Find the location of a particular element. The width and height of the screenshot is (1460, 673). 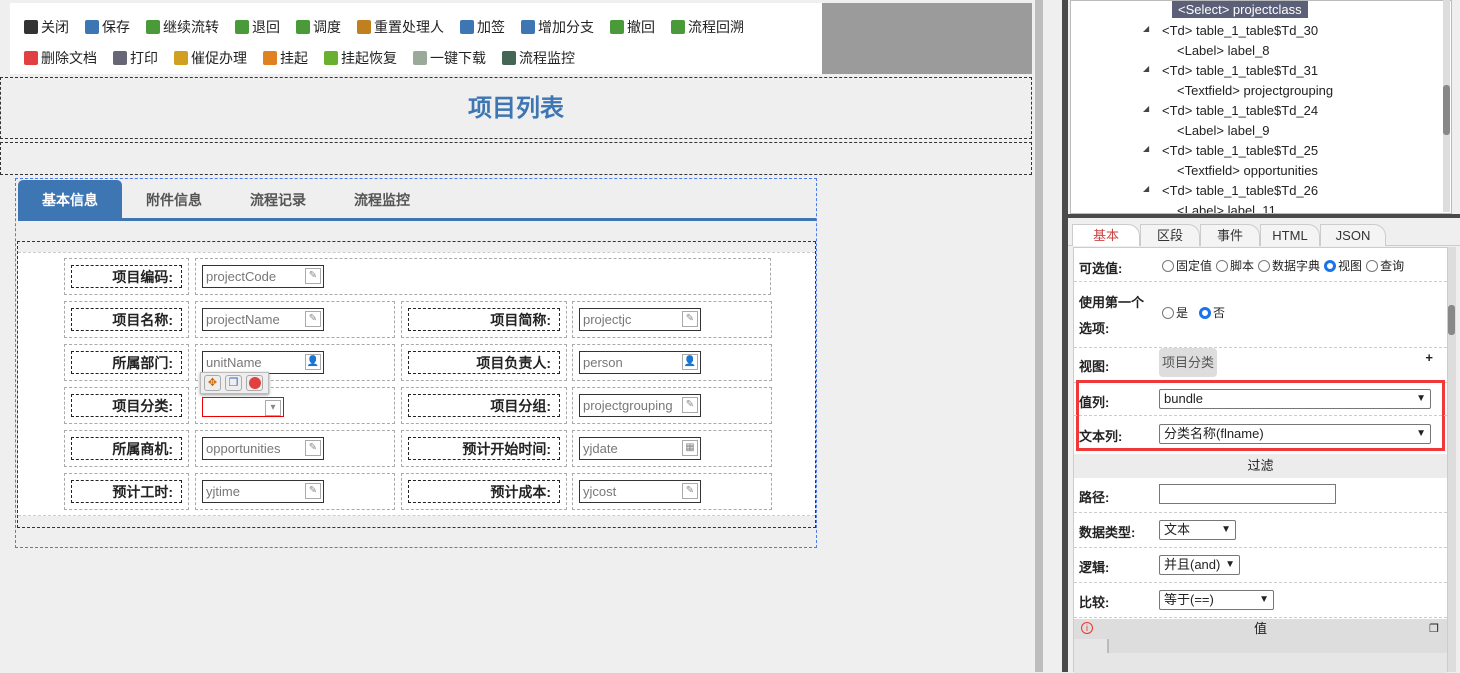

tab-flow-monitor: 流程监控 is located at coordinates (382, 199).